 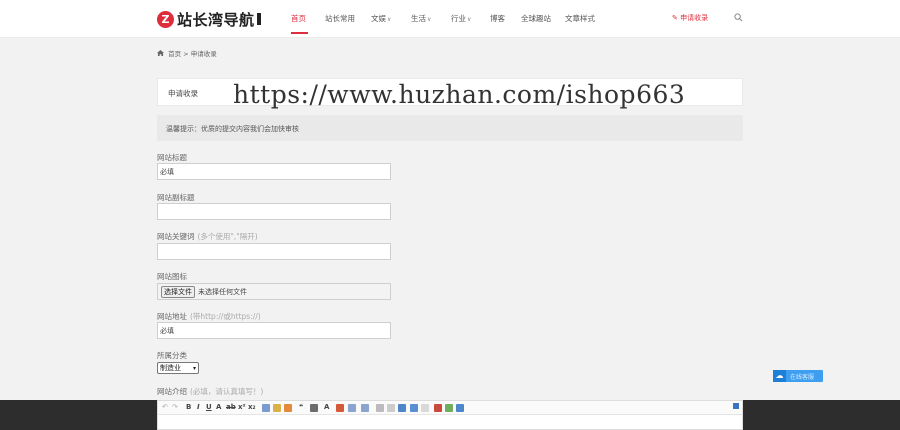 What do you see at coordinates (352, 408) in the screenshot?
I see `ordered-list-icon` at bounding box center [352, 408].